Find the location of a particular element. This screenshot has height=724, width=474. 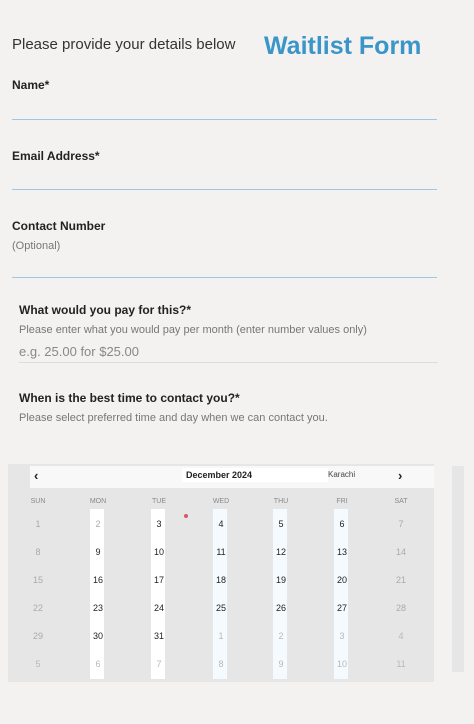

calendar-day: 31 is located at coordinates (159, 636).